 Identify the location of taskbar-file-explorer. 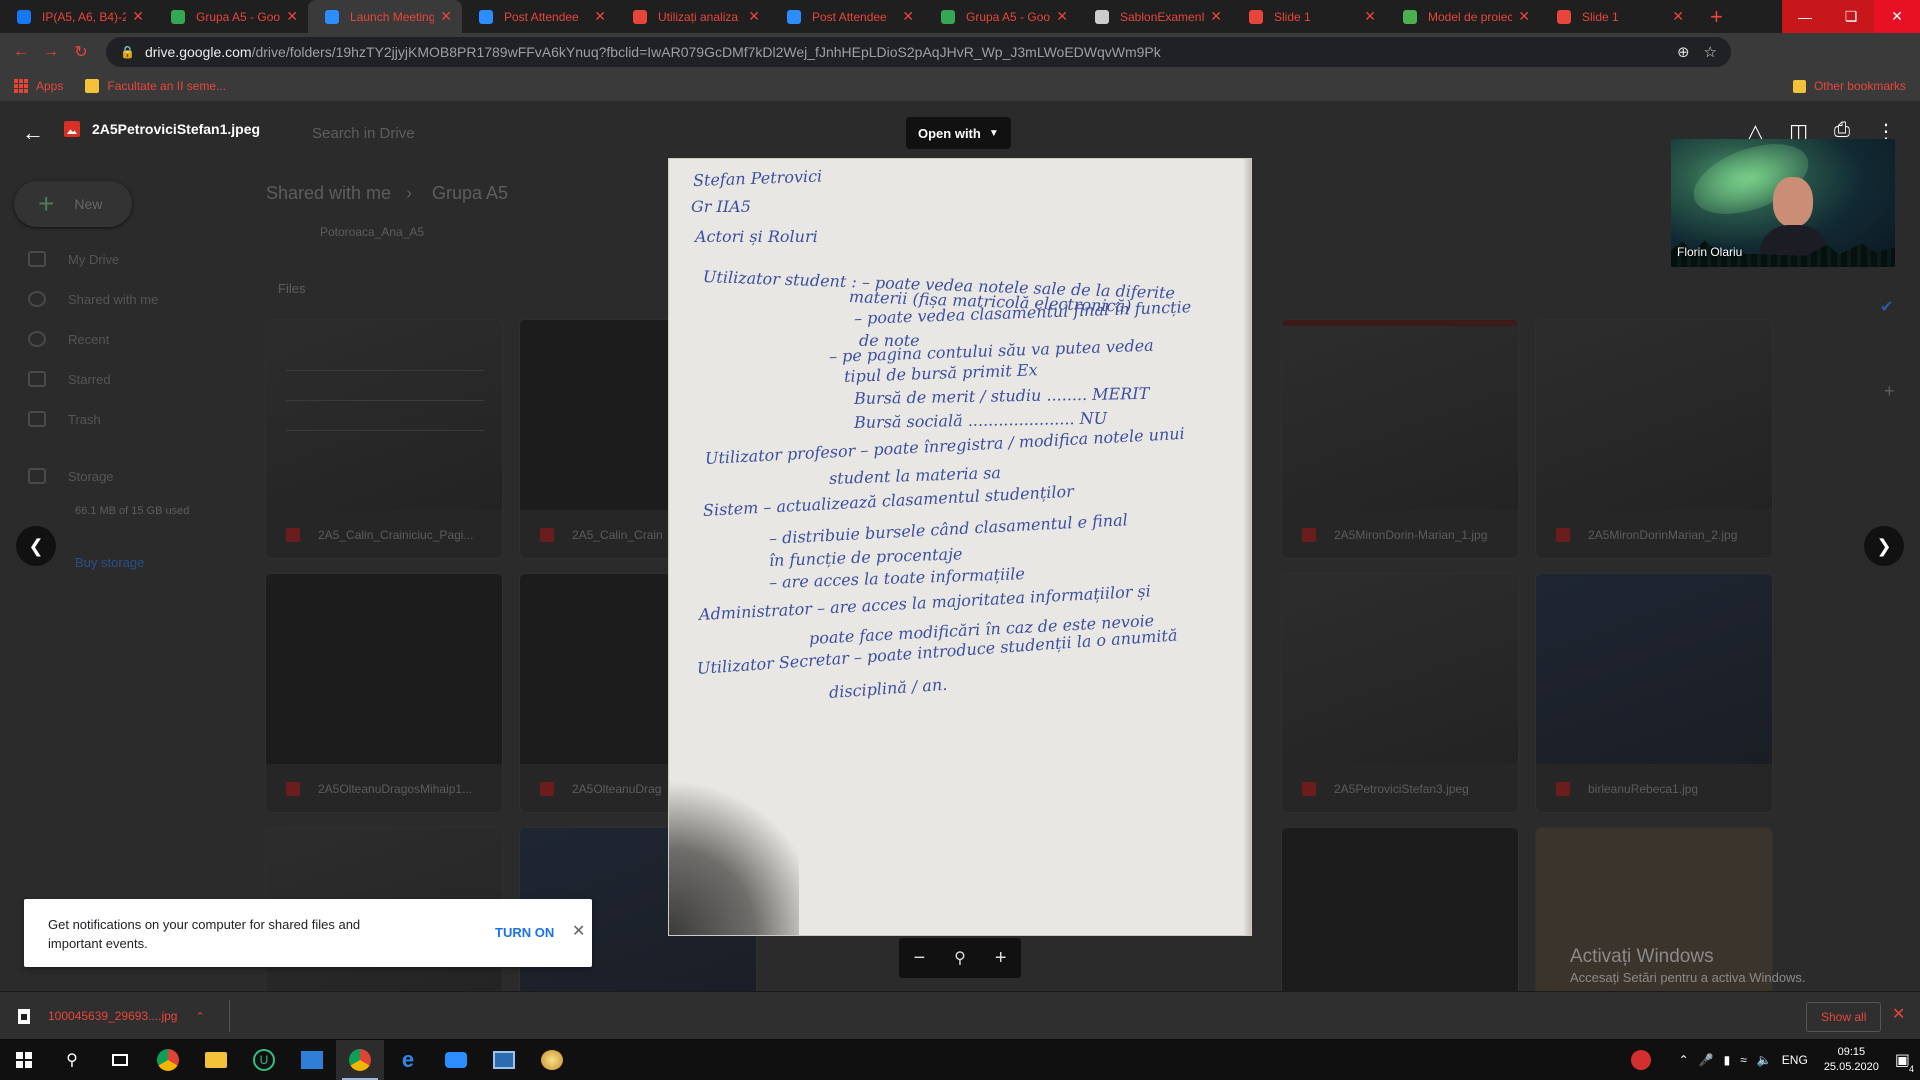
(216, 1060).